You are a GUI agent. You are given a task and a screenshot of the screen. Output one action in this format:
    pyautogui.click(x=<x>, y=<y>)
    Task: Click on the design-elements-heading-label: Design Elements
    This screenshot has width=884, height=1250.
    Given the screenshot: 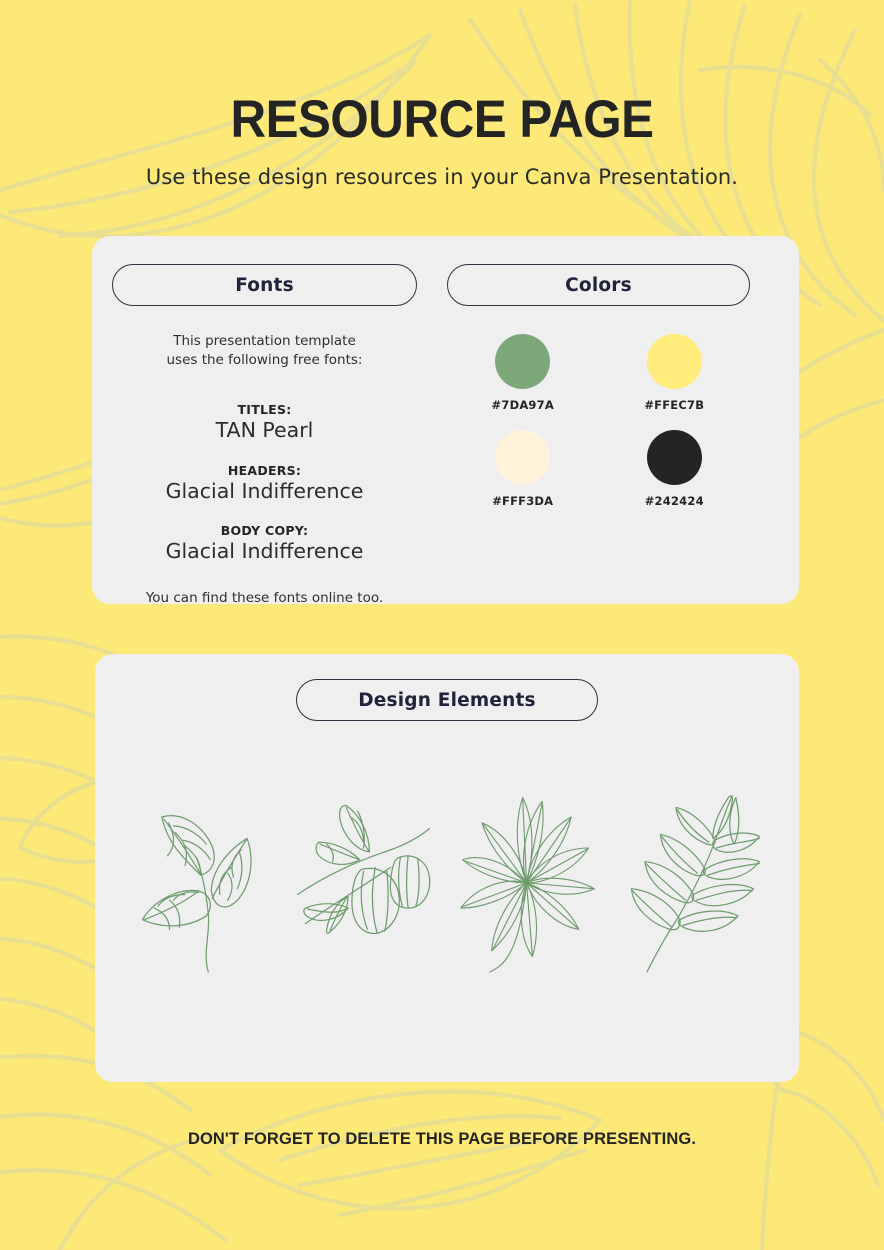 What is the action you would take?
    pyautogui.click(x=447, y=700)
    